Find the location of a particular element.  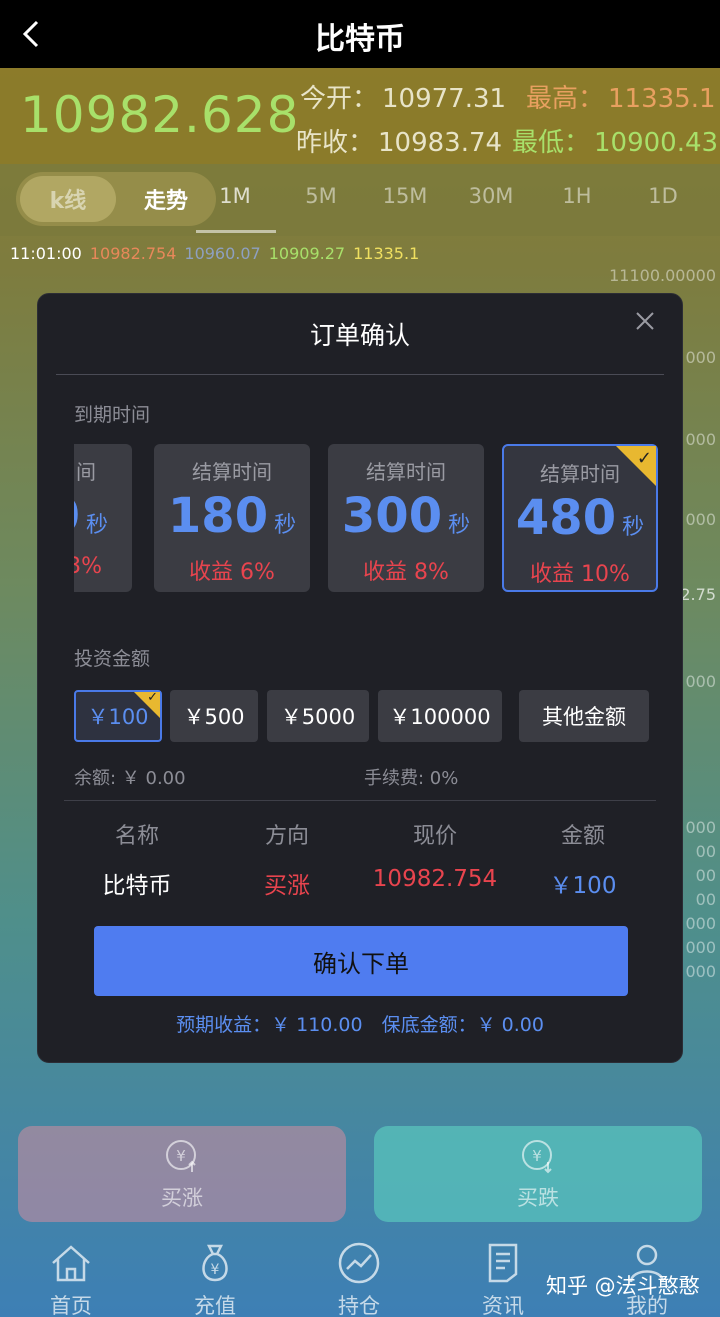

amount-option-other: 其他金额 is located at coordinates (584, 716).